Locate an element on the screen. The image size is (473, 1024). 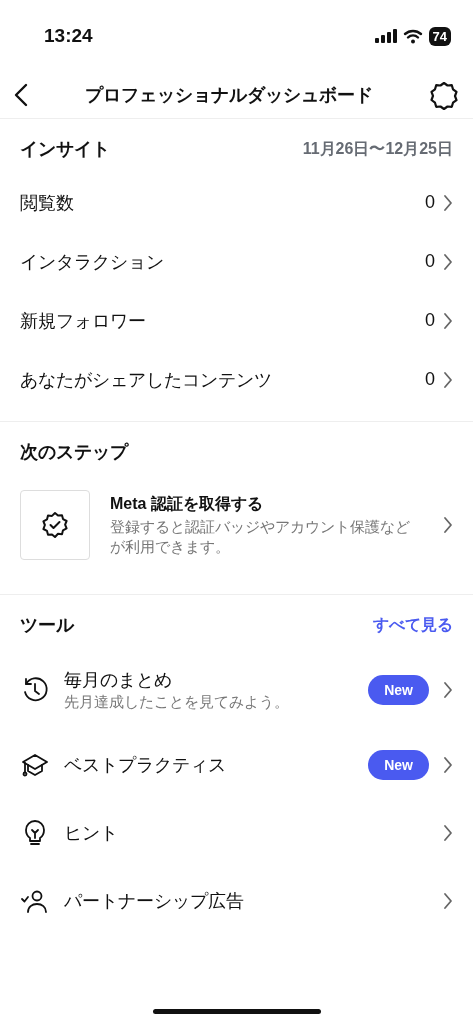
status-time: 13:24 is located at coordinates (68, 36).